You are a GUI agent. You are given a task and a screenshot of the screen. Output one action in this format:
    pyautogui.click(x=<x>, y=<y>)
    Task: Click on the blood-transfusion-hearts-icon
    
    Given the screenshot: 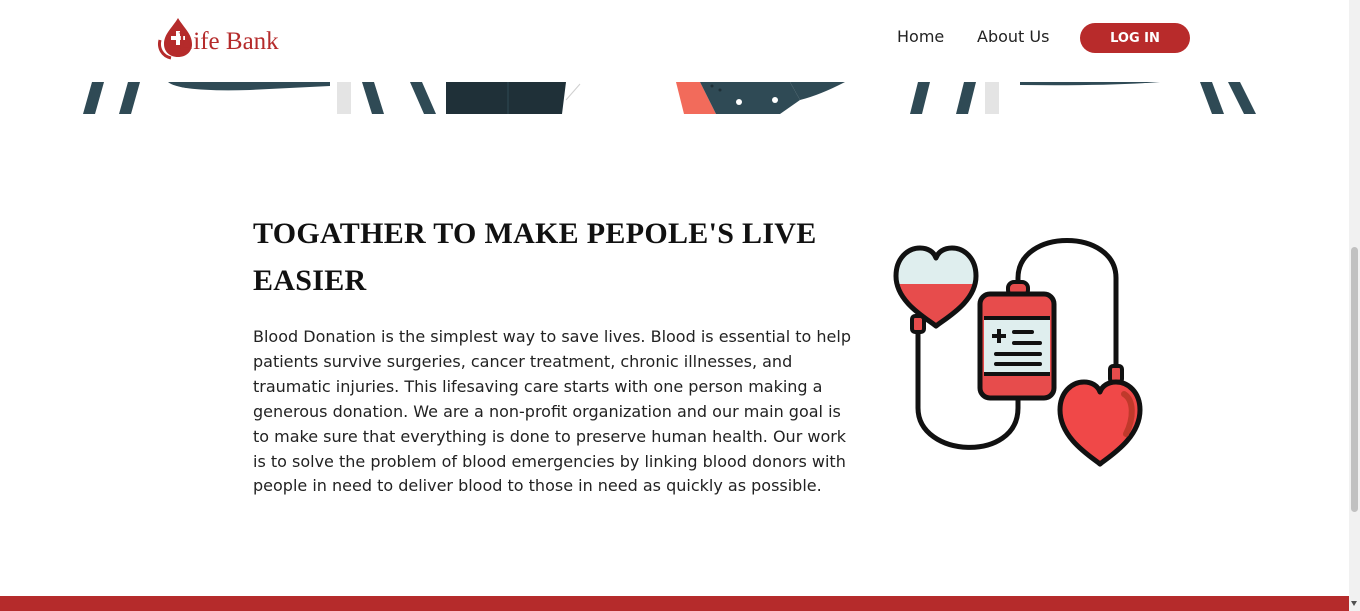 What is the action you would take?
    pyautogui.click(x=1018, y=352)
    